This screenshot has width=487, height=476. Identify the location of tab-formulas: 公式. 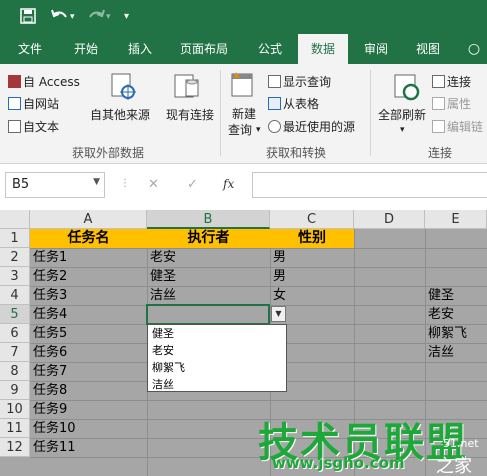
(270, 49).